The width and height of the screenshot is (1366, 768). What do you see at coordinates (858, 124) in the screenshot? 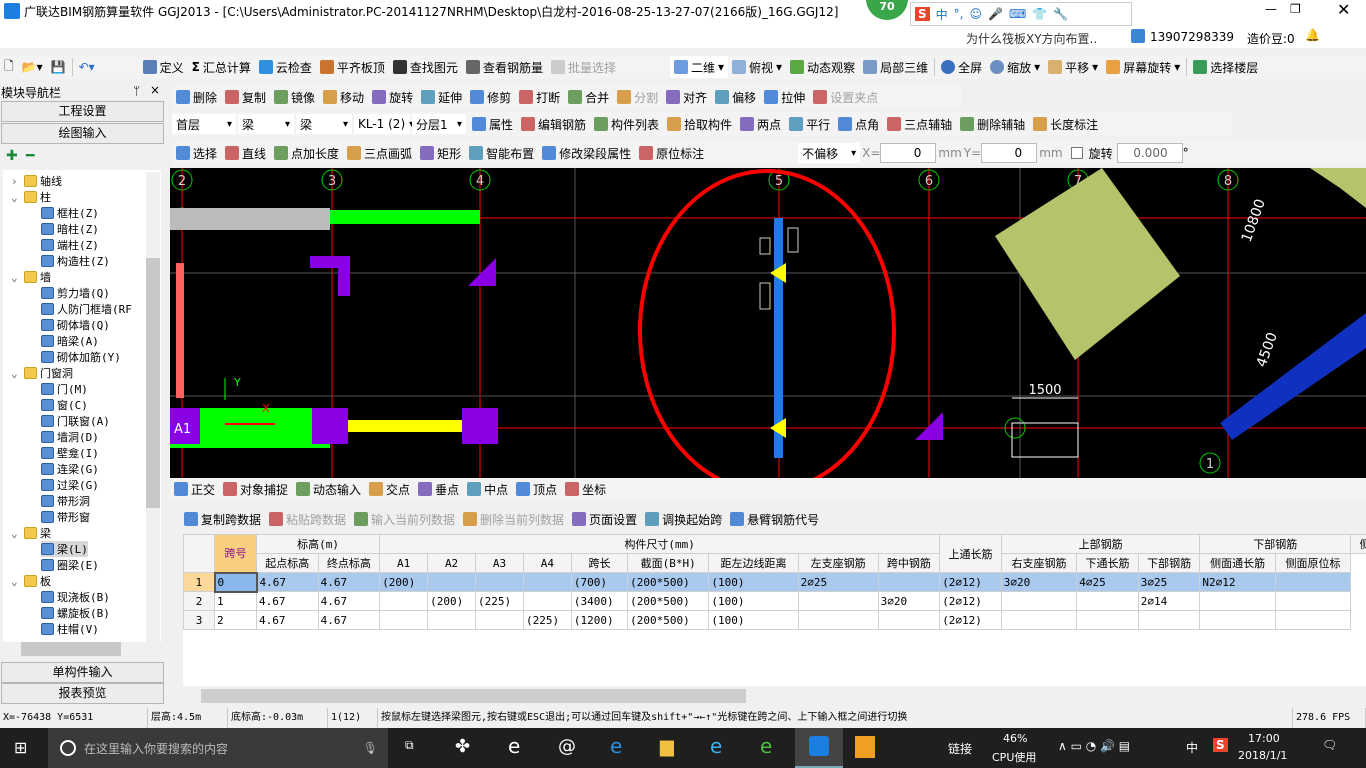
I see `member-button-6: 点角` at bounding box center [858, 124].